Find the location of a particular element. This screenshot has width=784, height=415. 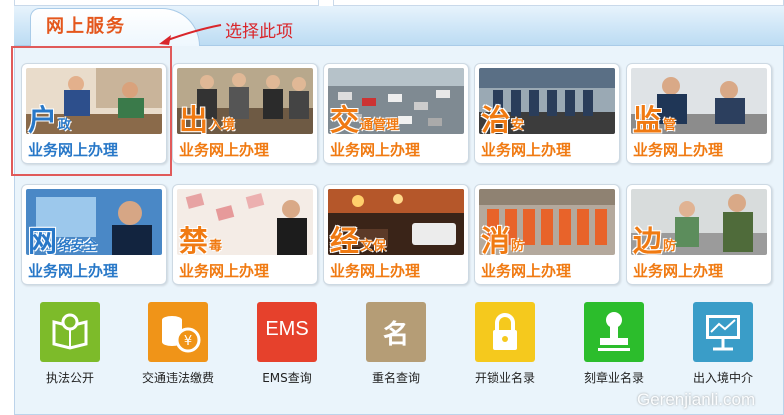

card-public-security: 治 安 业务网上办理 is located at coordinates (547, 113).